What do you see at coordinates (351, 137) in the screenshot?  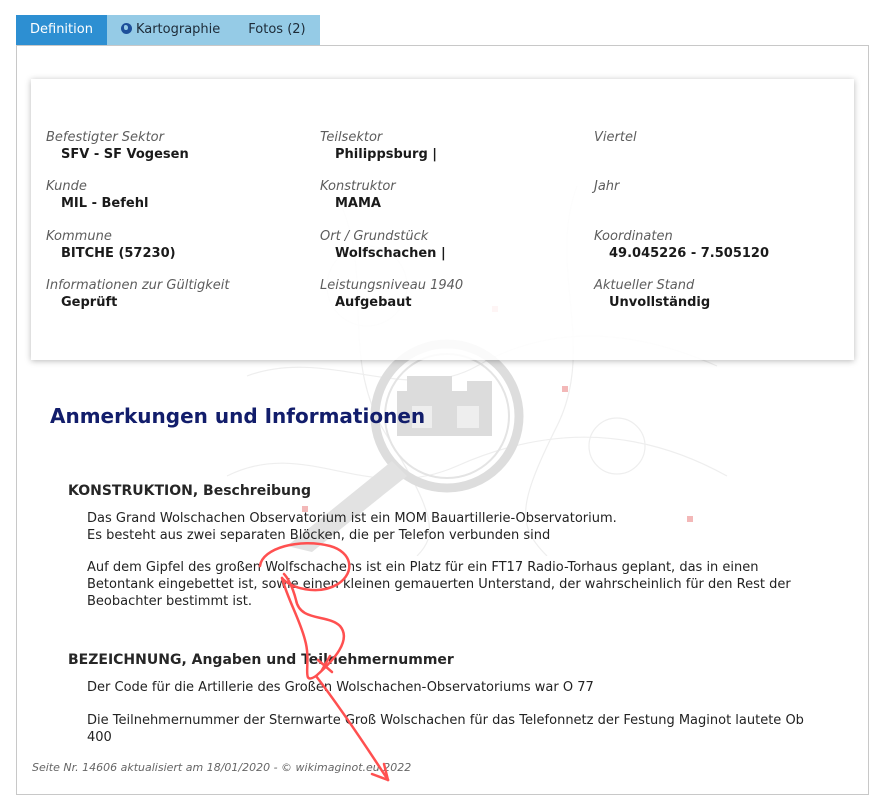 I see `field-label: Teilsektor` at bounding box center [351, 137].